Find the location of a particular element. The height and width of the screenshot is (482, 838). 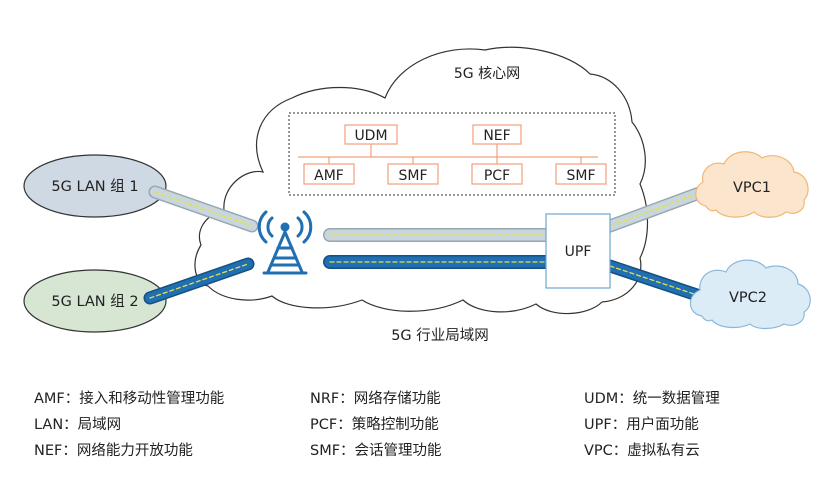

legend-item: PCF：策略控制功能 is located at coordinates (374, 425).